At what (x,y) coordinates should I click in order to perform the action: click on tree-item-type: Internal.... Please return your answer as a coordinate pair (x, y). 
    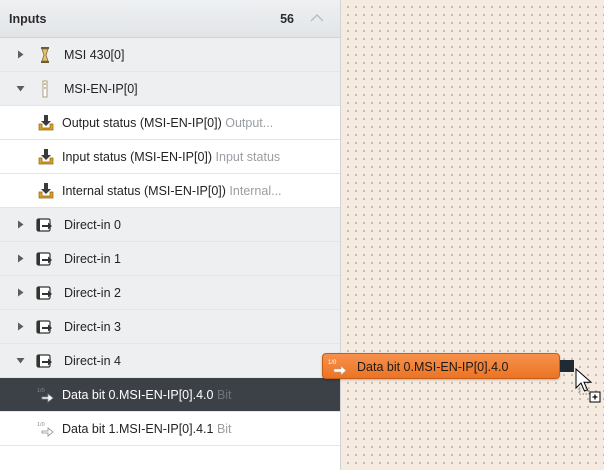
    Looking at the image, I should click on (255, 191).